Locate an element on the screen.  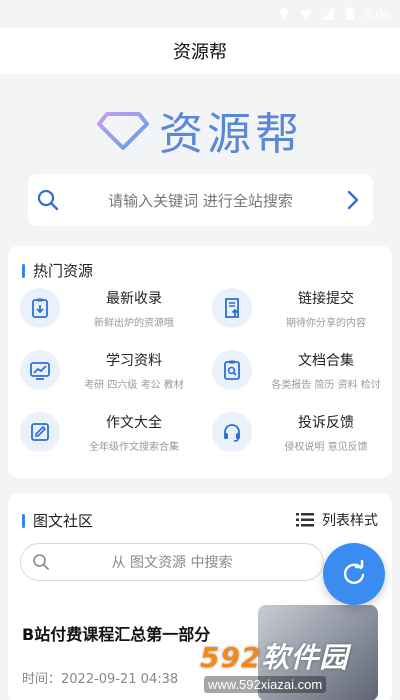
list-style-toggle: 列表样式 is located at coordinates (337, 520).